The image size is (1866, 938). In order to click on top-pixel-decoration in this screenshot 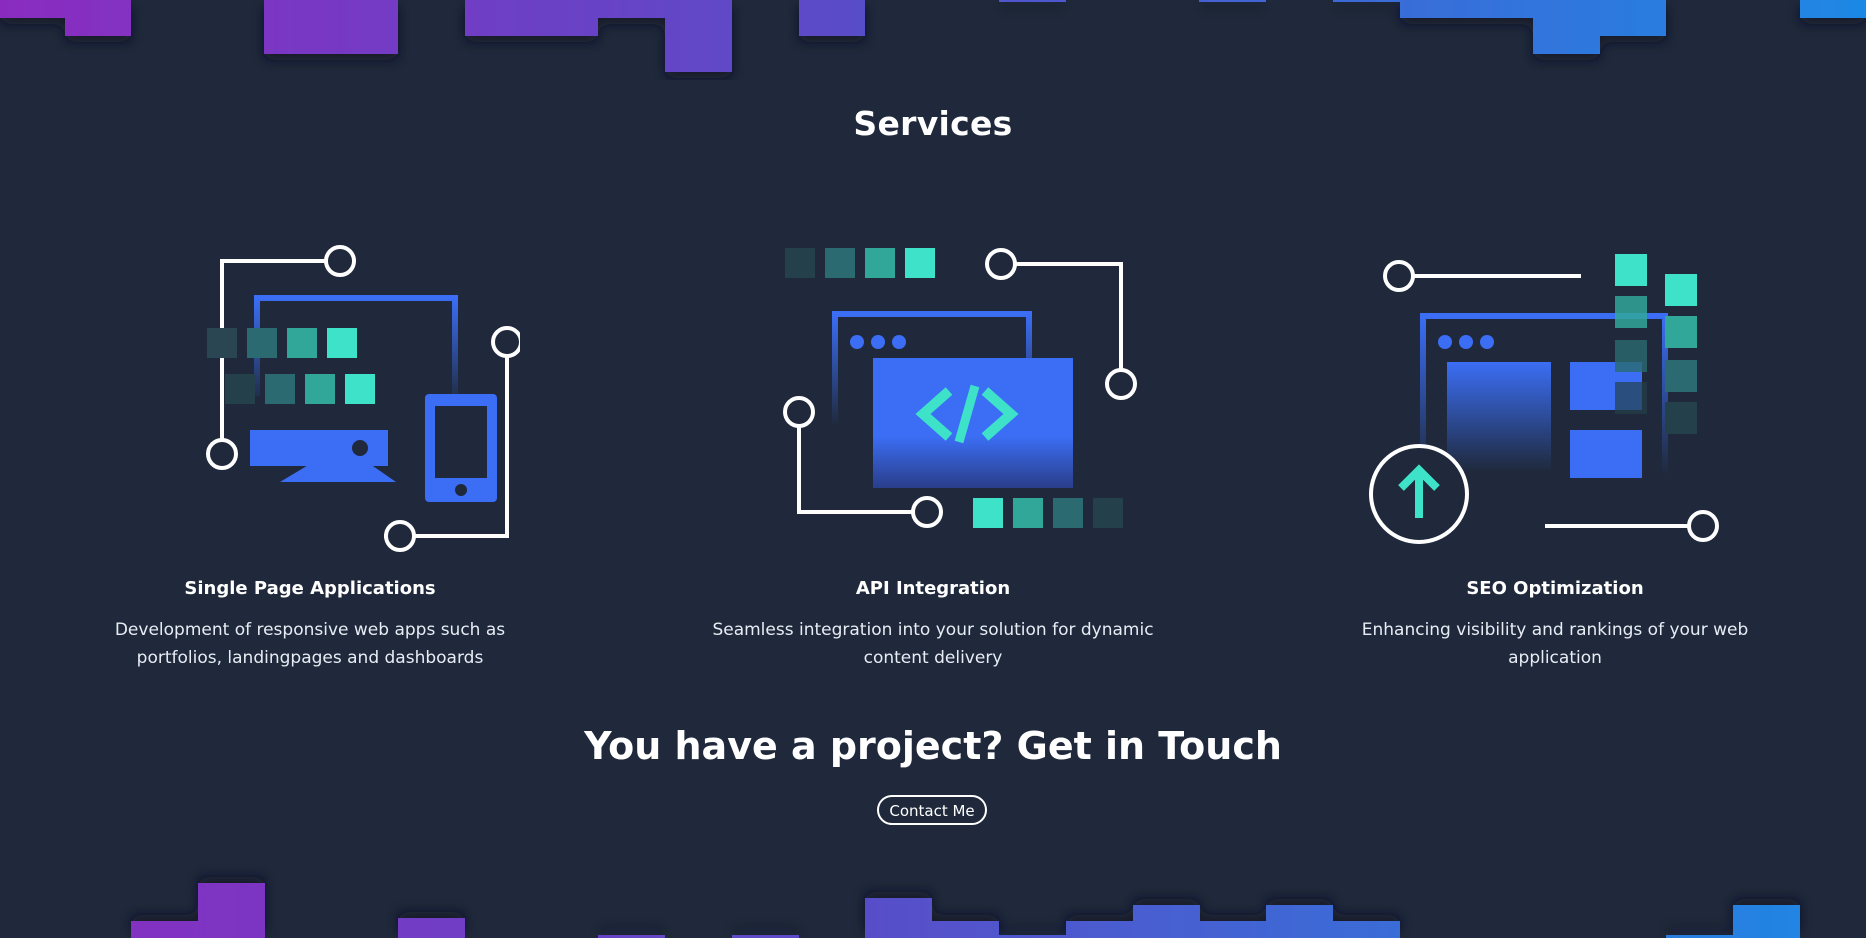, I will do `click(933, 40)`.